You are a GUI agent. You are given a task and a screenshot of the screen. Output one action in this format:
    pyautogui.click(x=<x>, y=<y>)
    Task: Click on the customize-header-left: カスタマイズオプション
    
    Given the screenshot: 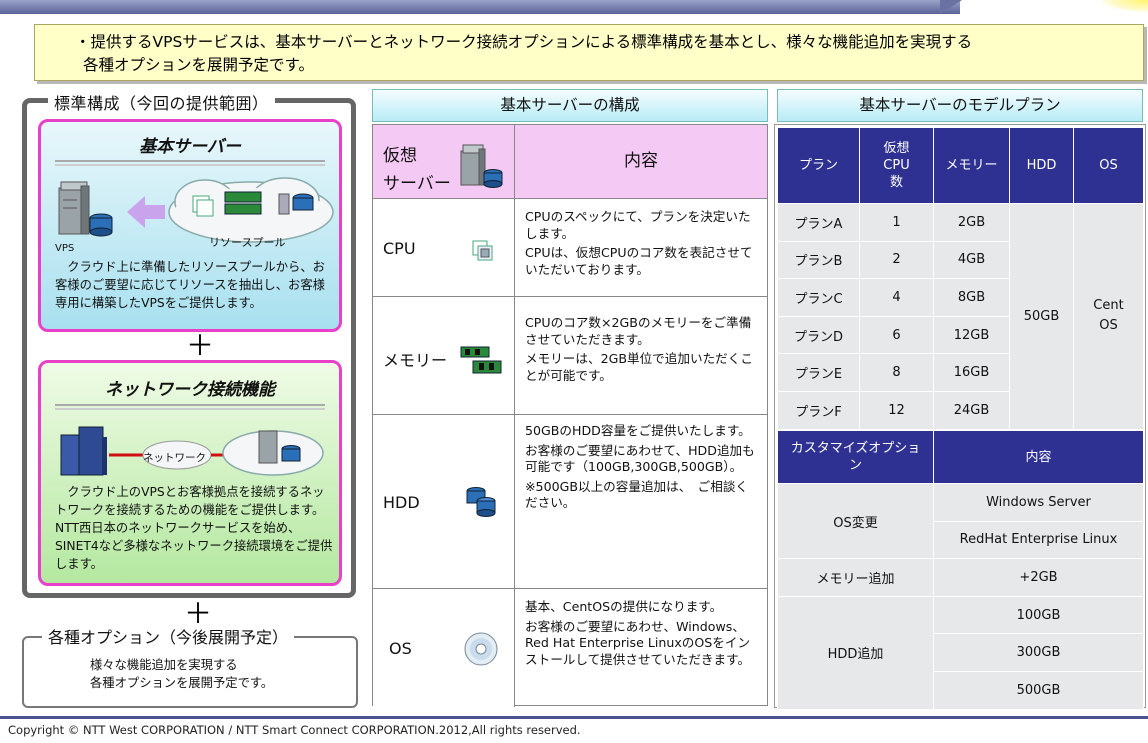 What is the action you would take?
    pyautogui.click(x=855, y=457)
    